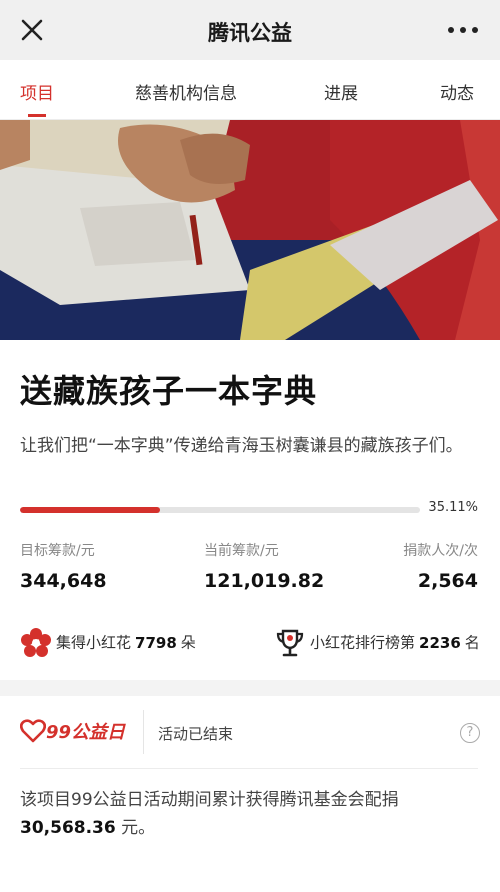  Describe the element at coordinates (241, 551) in the screenshot. I see `current-amount-label: 当前筹款/元` at that location.